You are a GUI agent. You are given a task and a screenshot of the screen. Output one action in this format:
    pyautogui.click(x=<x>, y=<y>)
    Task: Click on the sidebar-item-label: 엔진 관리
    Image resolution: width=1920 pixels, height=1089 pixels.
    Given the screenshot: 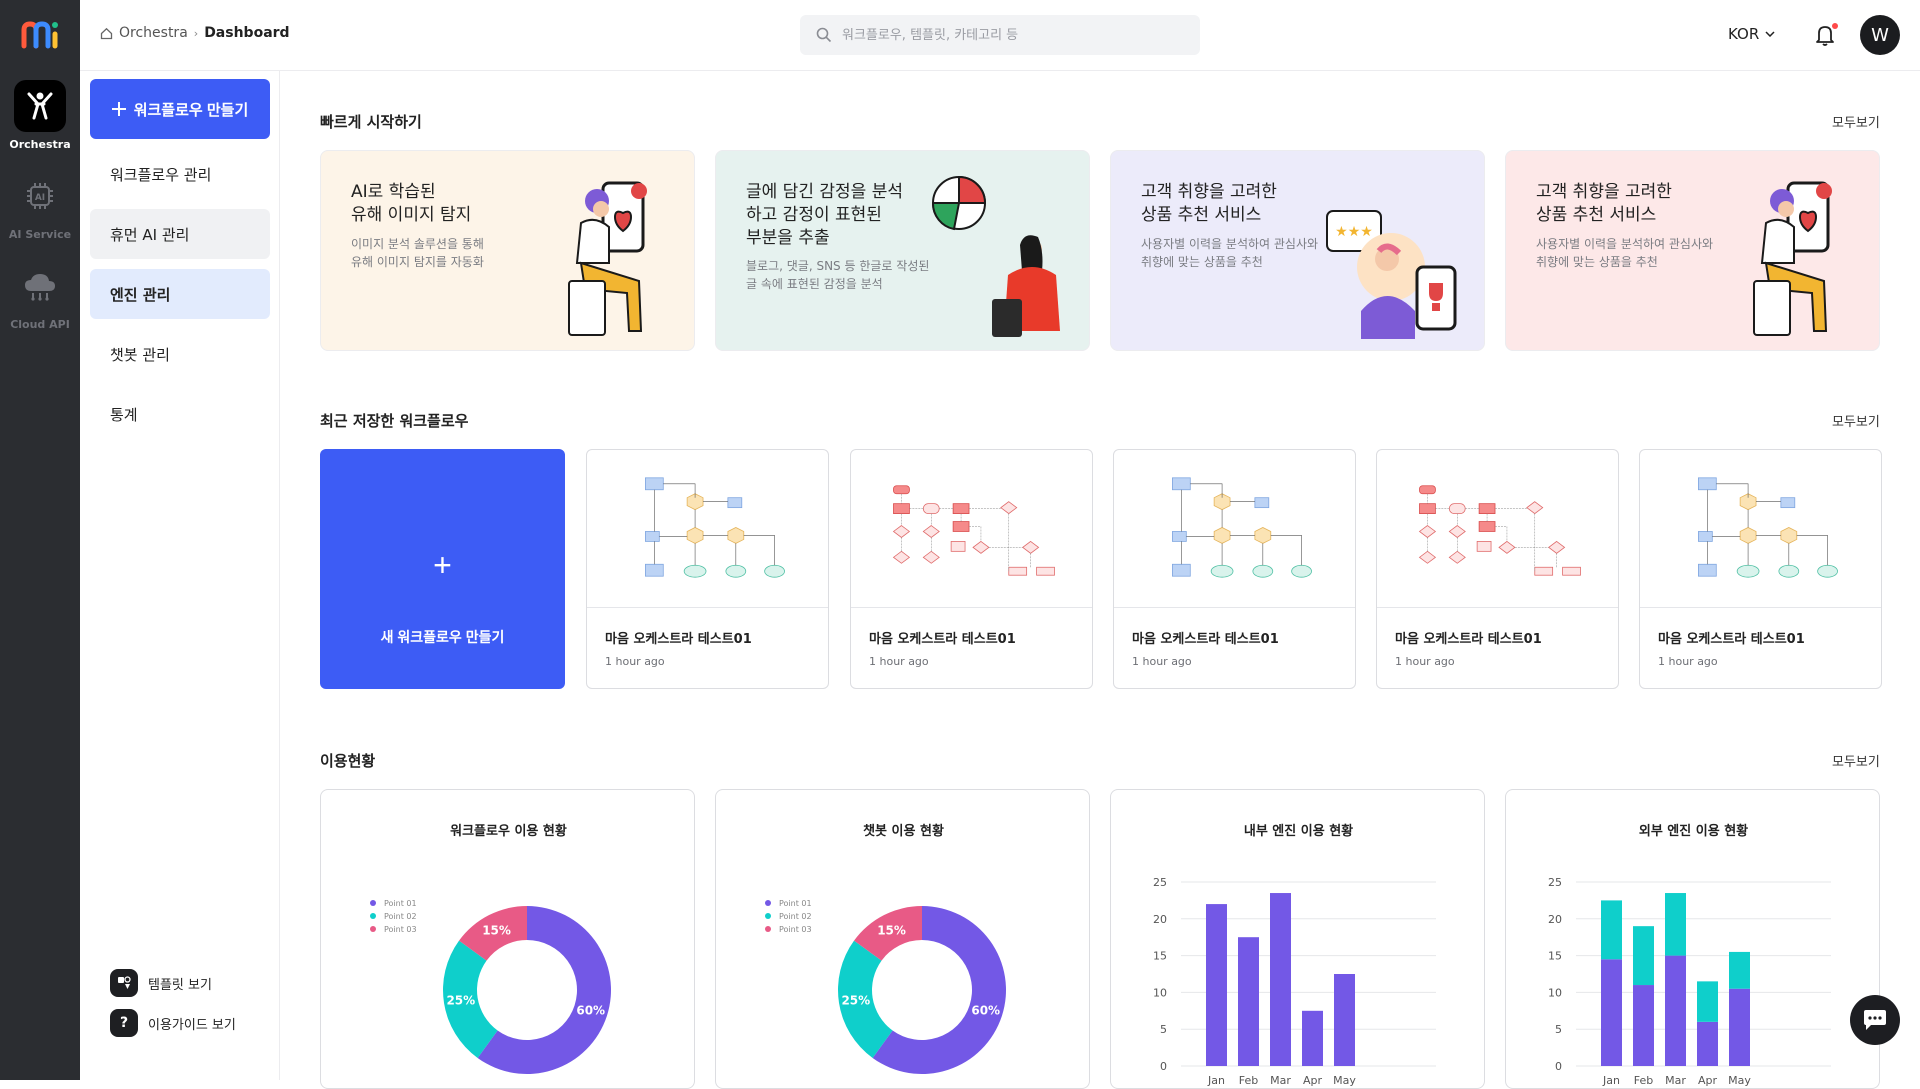 What is the action you would take?
    pyautogui.click(x=140, y=294)
    